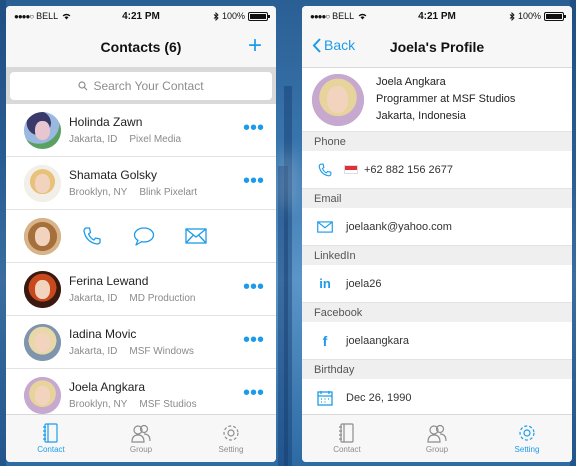 This screenshot has width=576, height=466. What do you see at coordinates (379, 397) in the screenshot?
I see `birthday-value: Dec 26, 1990` at bounding box center [379, 397].